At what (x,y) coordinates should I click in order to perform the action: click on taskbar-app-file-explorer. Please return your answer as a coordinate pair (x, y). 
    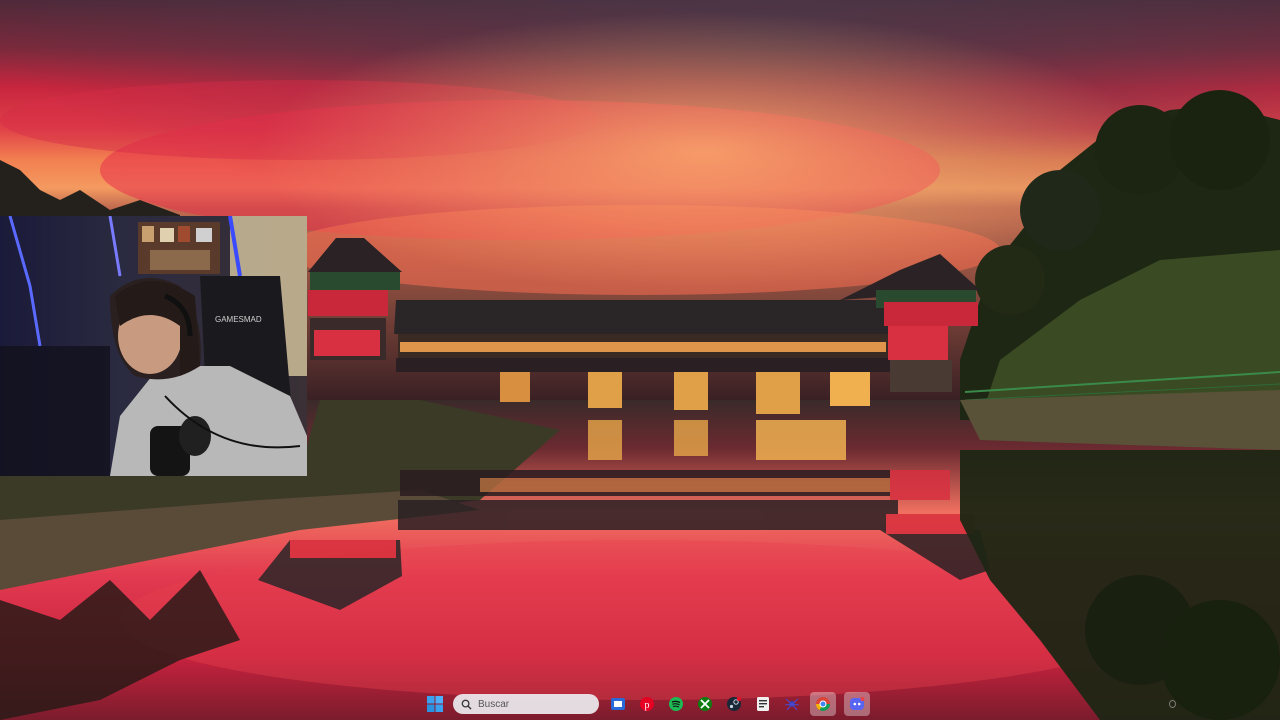
    Looking at the image, I should click on (617, 704).